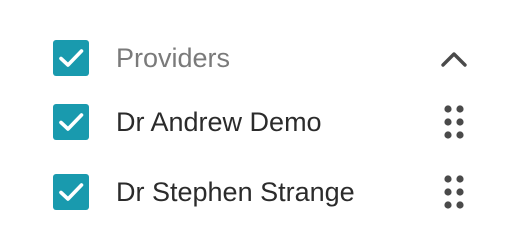 Image resolution: width=509 pixels, height=247 pixels. What do you see at coordinates (235, 192) in the screenshot?
I see `provider-name: Dr Stephen Strange` at bounding box center [235, 192].